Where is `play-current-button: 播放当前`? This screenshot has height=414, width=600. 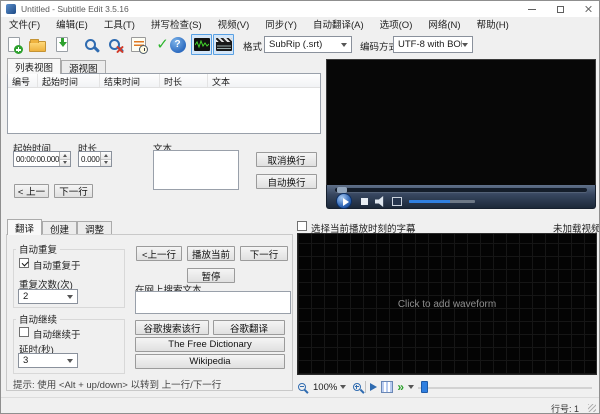
play-current-button: 播放当前 is located at coordinates (211, 253).